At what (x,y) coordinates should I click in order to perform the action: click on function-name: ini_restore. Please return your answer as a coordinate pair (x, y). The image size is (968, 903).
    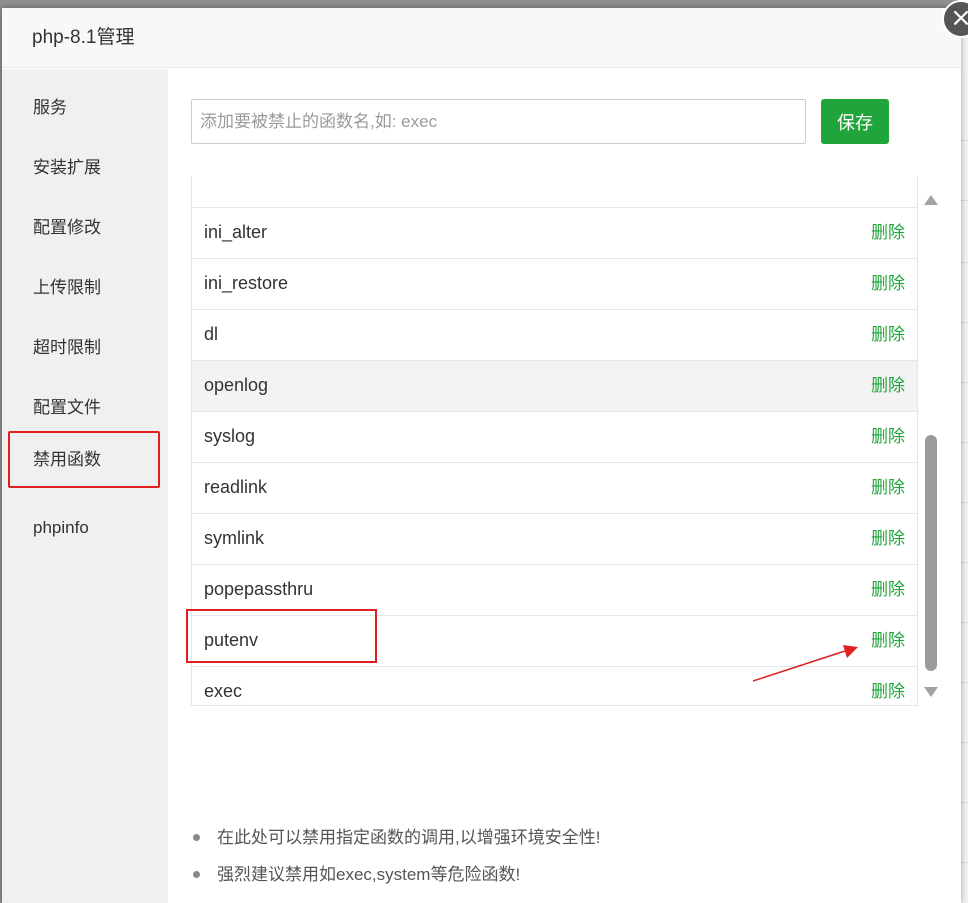
    Looking at the image, I should click on (246, 283).